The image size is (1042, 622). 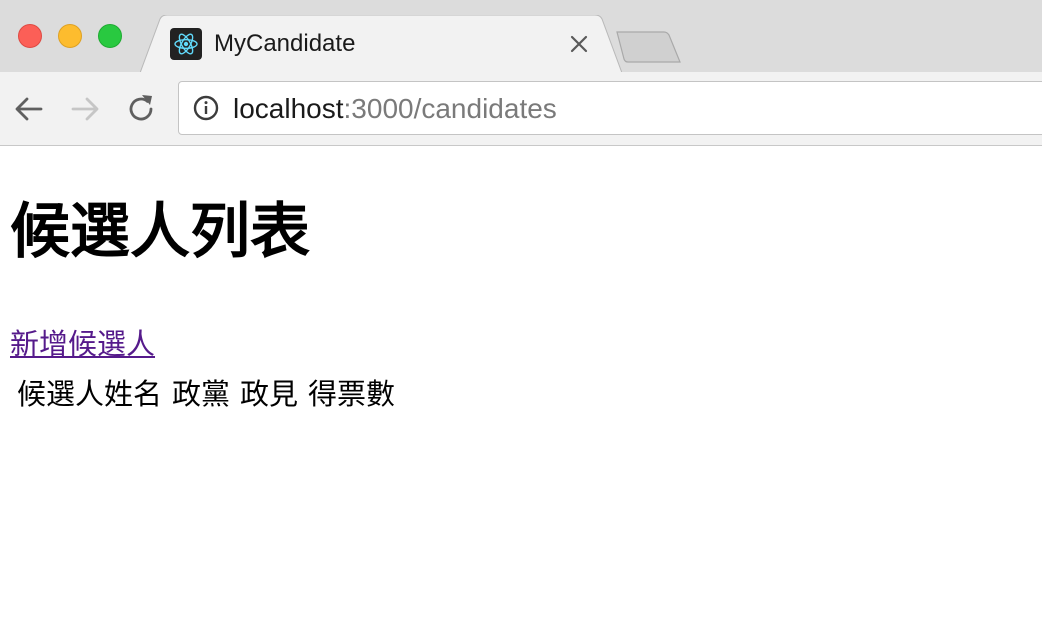 What do you see at coordinates (30, 36) in the screenshot?
I see `window-close-button` at bounding box center [30, 36].